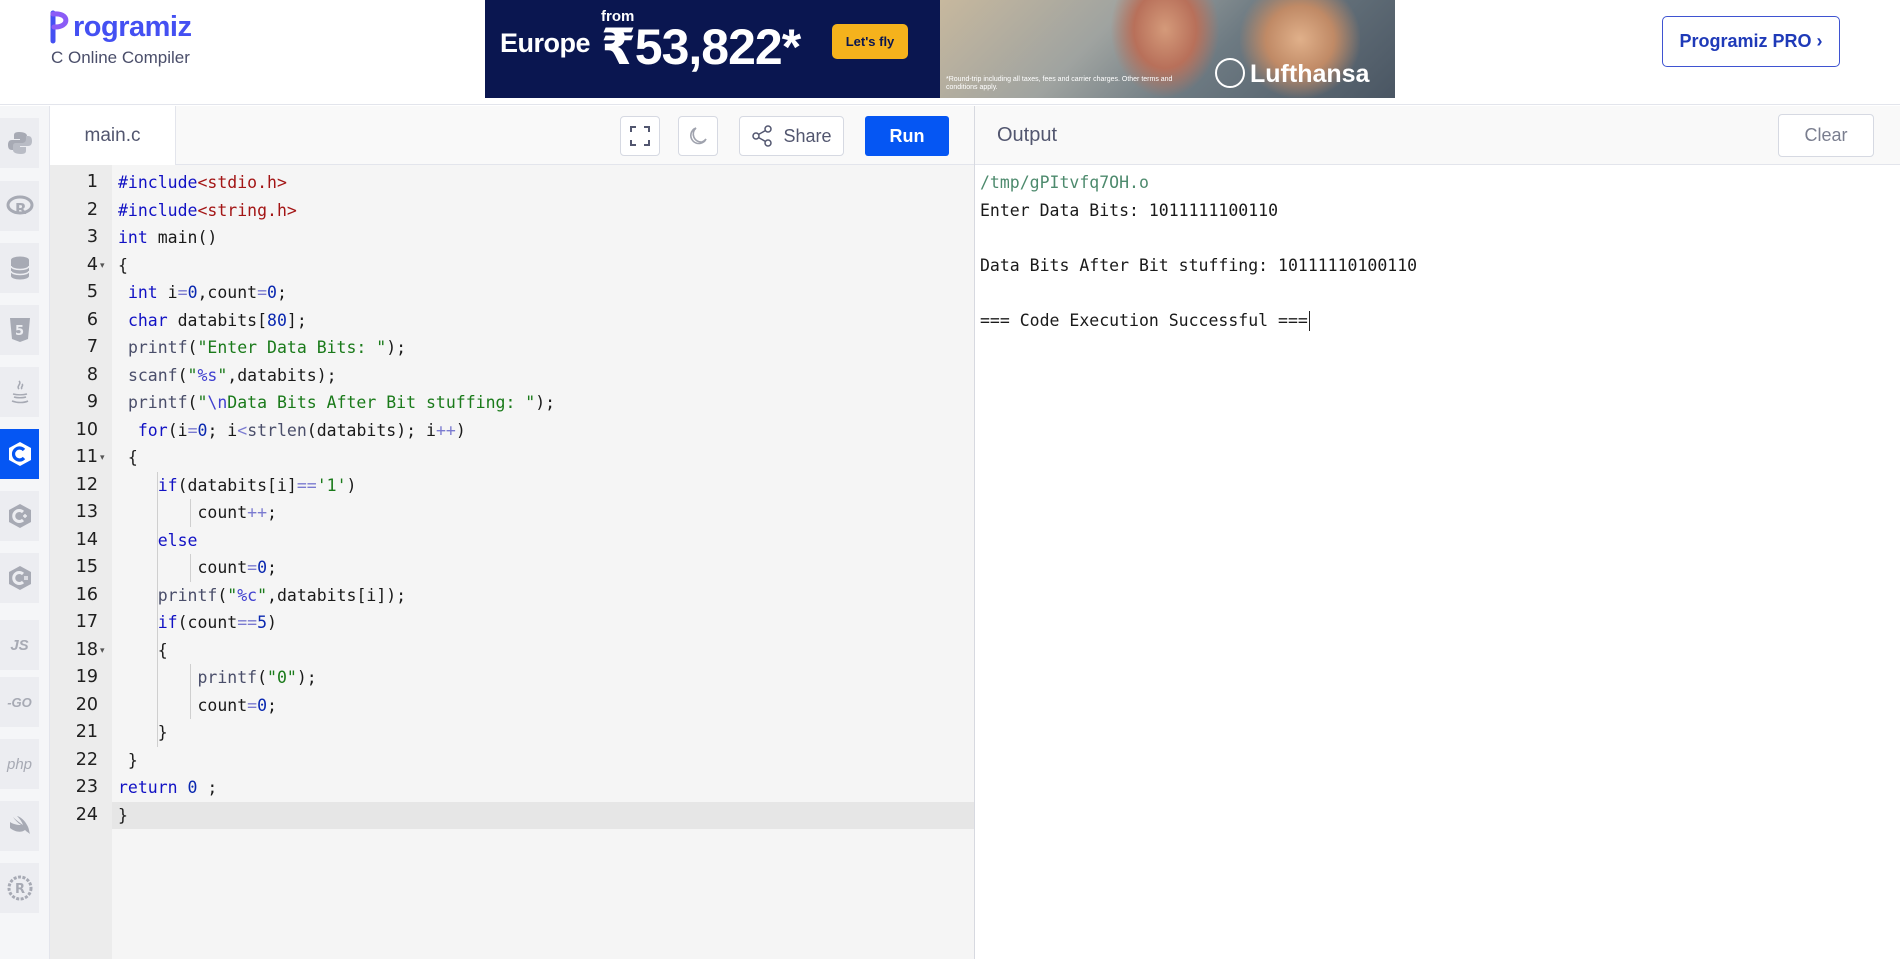 Image resolution: width=1900 pixels, height=959 pixels. I want to click on line-number: 2, so click(92, 209).